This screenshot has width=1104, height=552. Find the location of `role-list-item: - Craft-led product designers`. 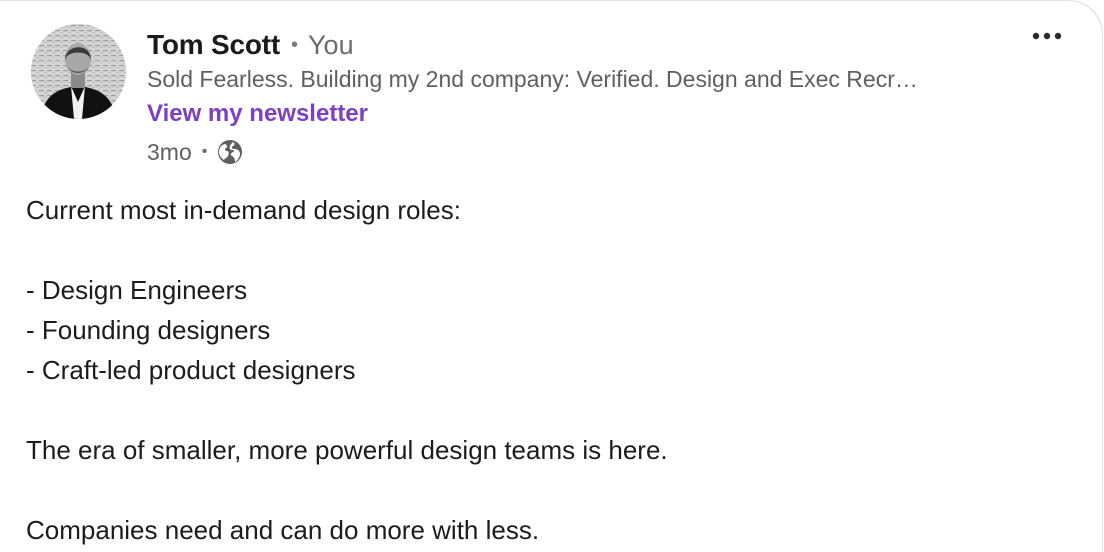

role-list-item: - Craft-led product designers is located at coordinates (191, 370).